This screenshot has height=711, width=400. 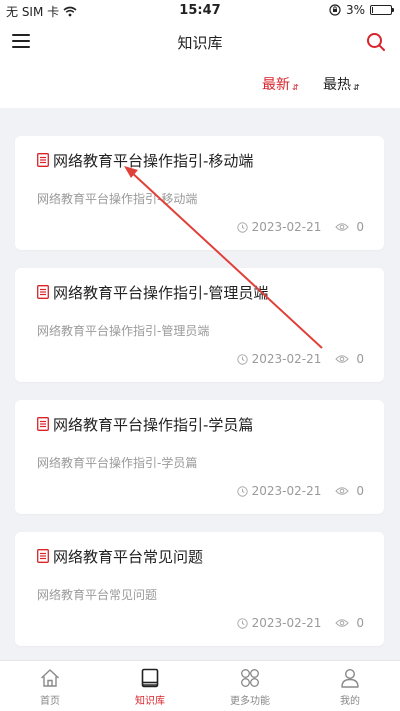 What do you see at coordinates (200, 11) in the screenshot?
I see `status-bar: 无 SIM 卡 15:47 3%` at bounding box center [200, 11].